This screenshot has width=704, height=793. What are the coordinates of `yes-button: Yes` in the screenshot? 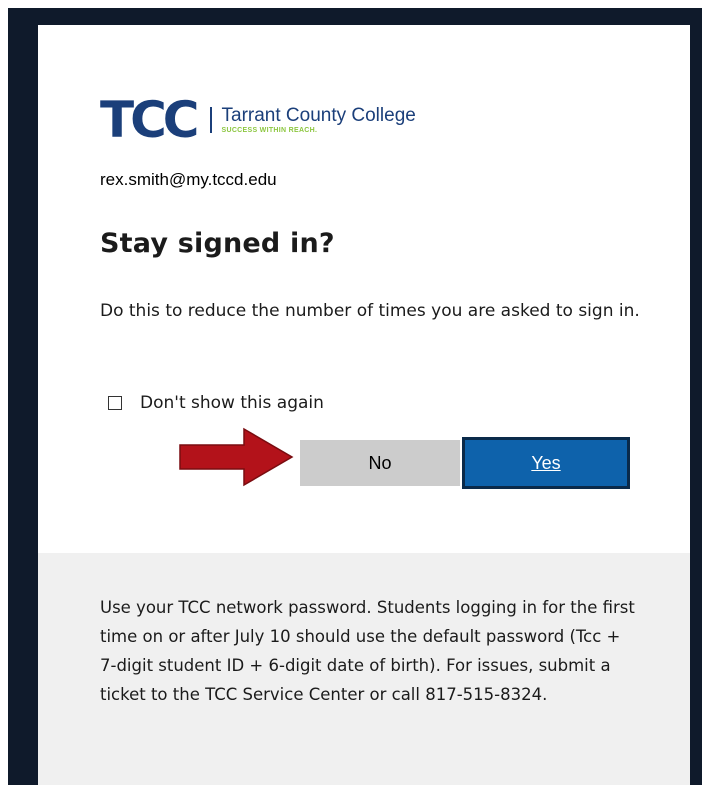 It's located at (546, 463).